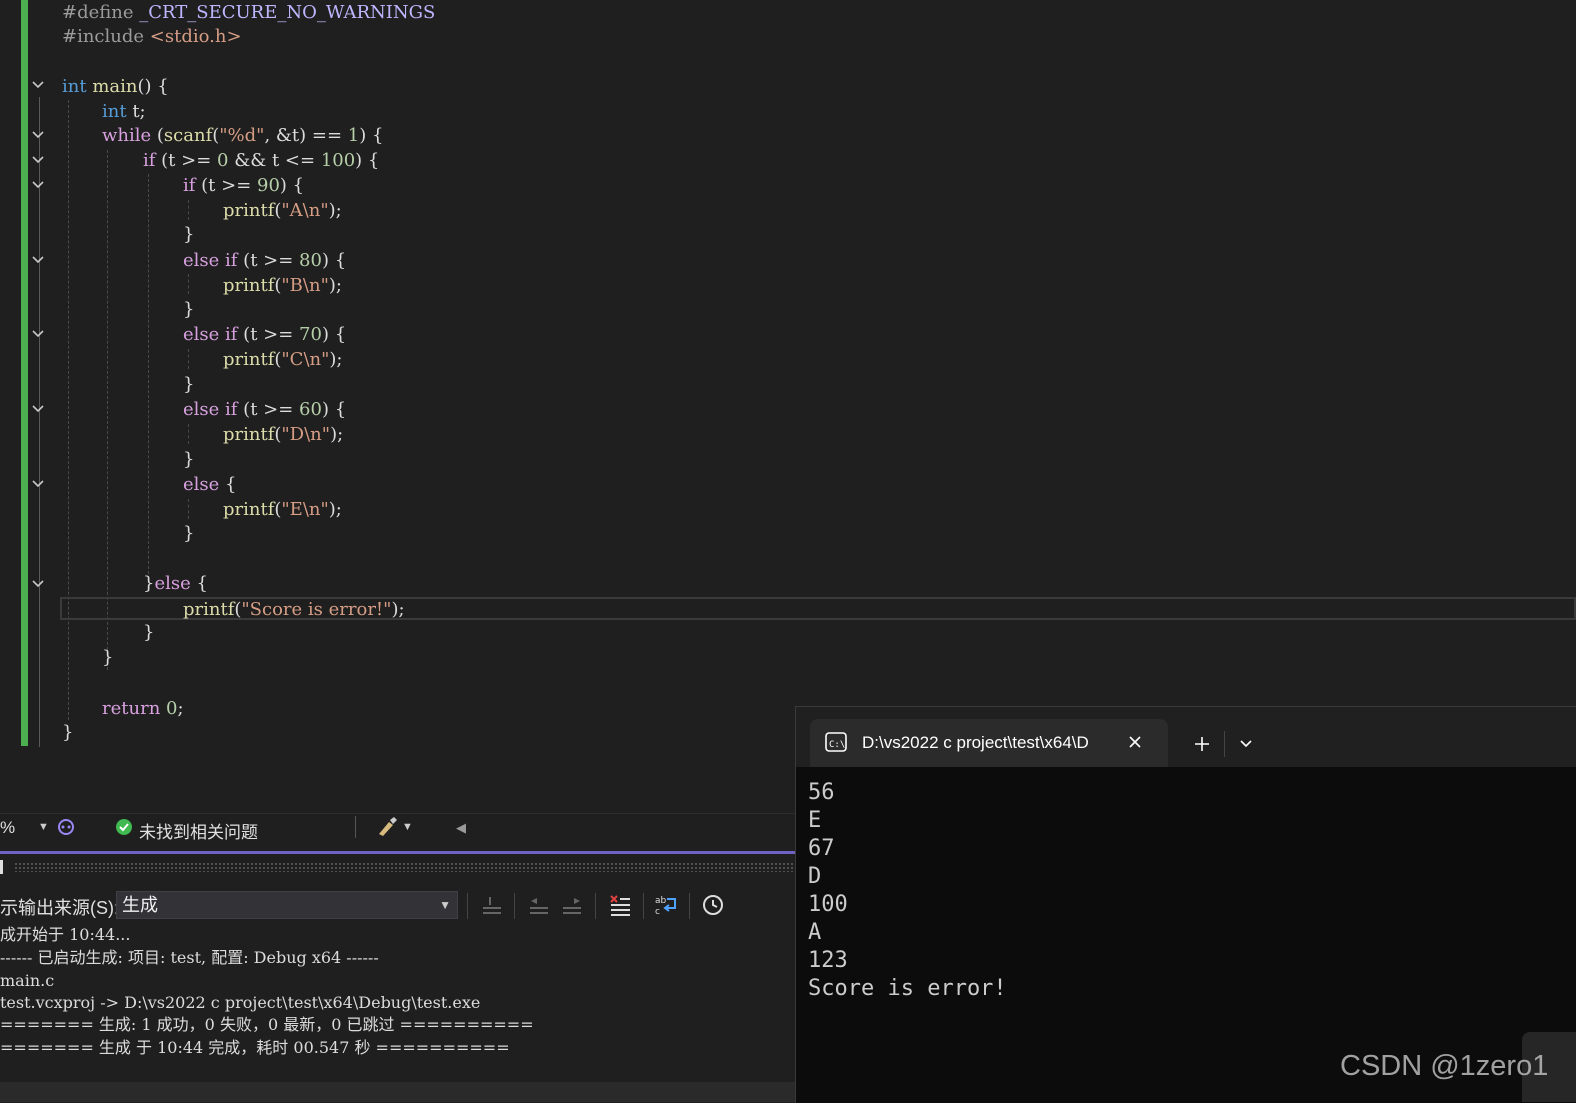  I want to click on console-icon: C:\, so click(836, 742).